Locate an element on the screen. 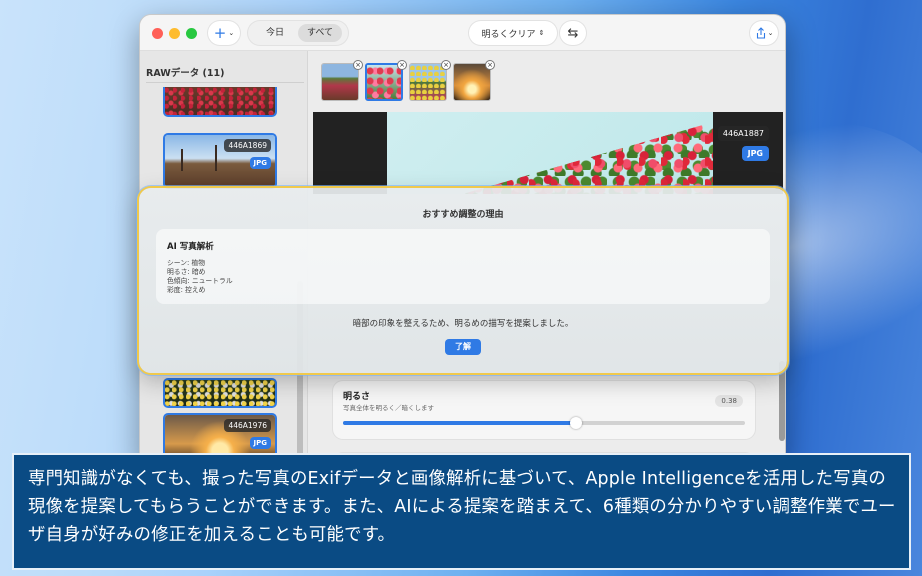 The height and width of the screenshot is (576, 922). segment-today: 今日 is located at coordinates (275, 33).